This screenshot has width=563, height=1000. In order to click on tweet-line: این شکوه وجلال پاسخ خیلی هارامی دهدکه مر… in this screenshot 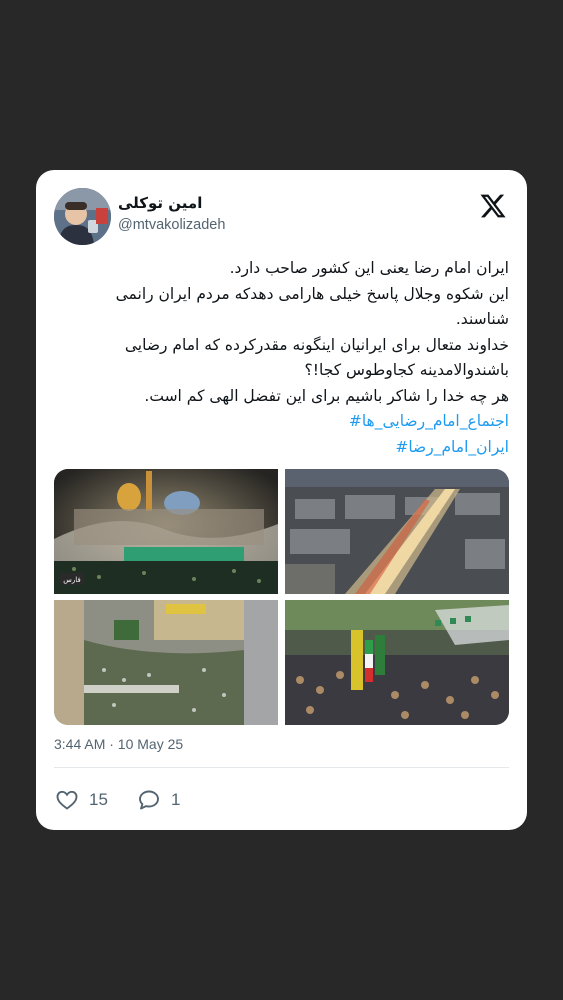, I will do `click(312, 293)`.